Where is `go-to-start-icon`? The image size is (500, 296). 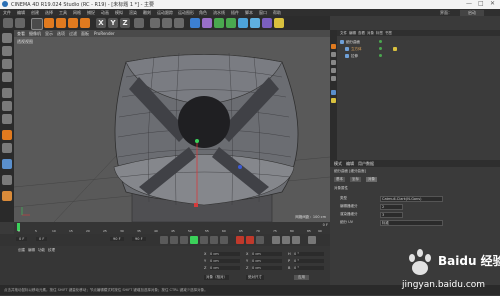
go-to-start-icon is located at coordinates (164, 240).